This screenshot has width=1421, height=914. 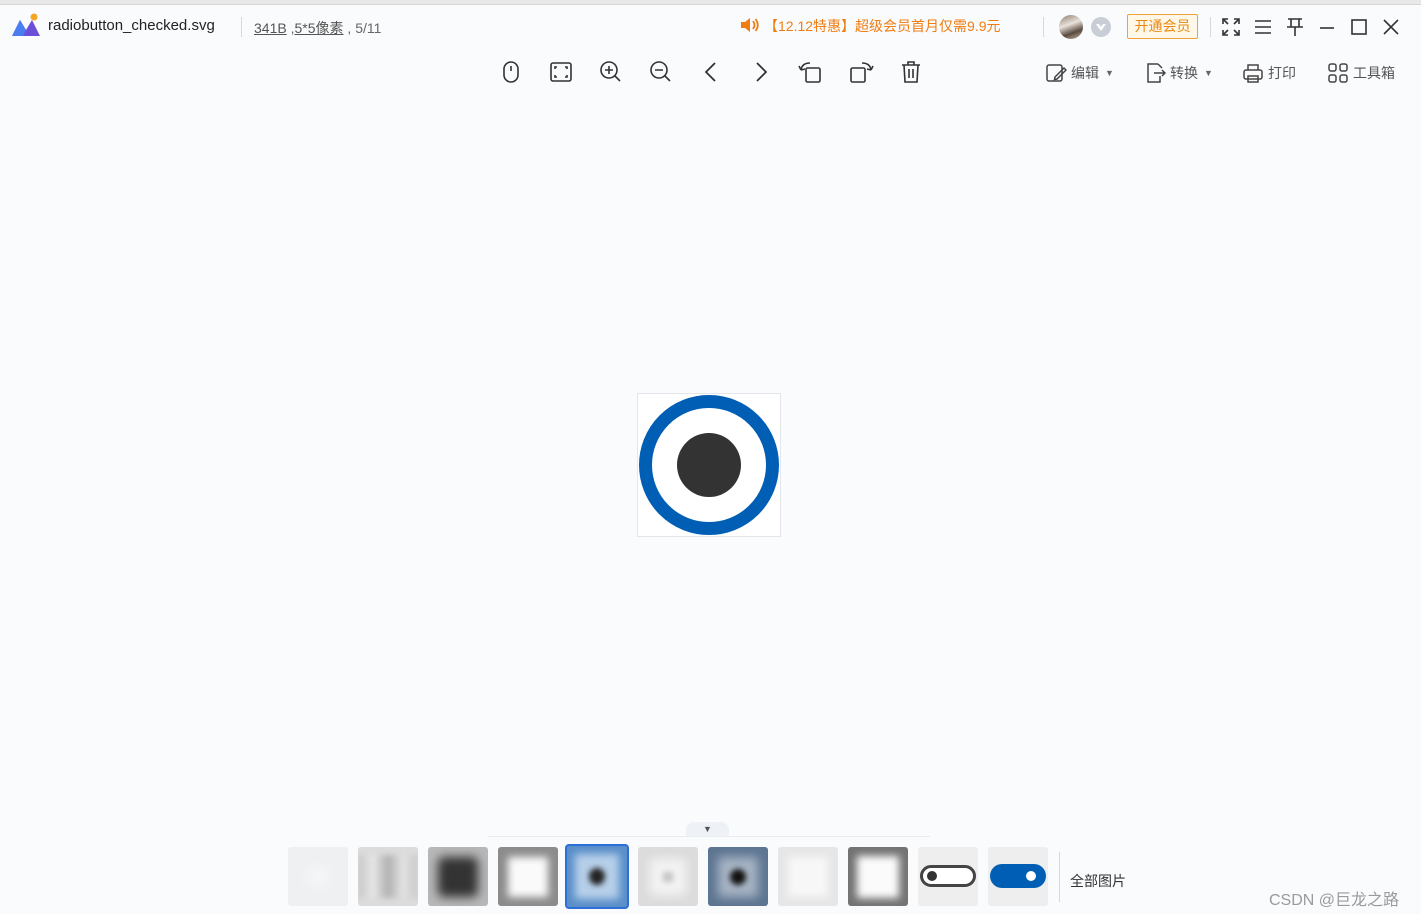 I want to click on vip-badge-icon, so click(x=1101, y=27).